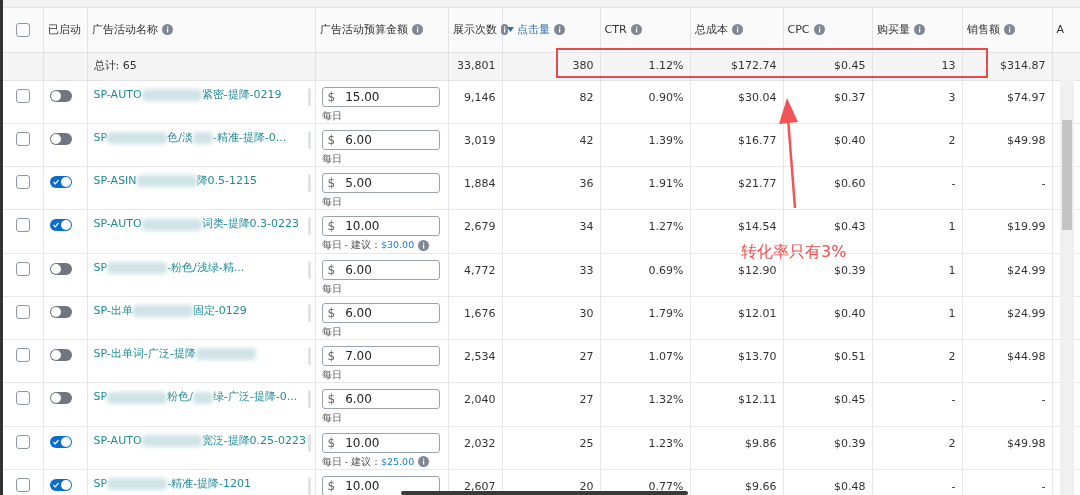 This screenshot has height=495, width=1080. Describe the element at coordinates (380, 183) in the screenshot. I see `budget-input-field: $ 5.00` at that location.